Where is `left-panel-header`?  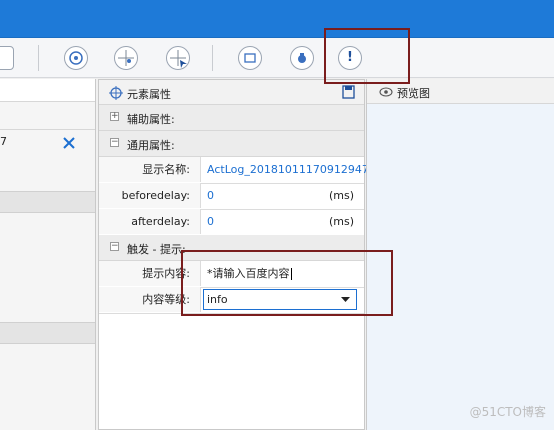 left-panel-header is located at coordinates (47, 90).